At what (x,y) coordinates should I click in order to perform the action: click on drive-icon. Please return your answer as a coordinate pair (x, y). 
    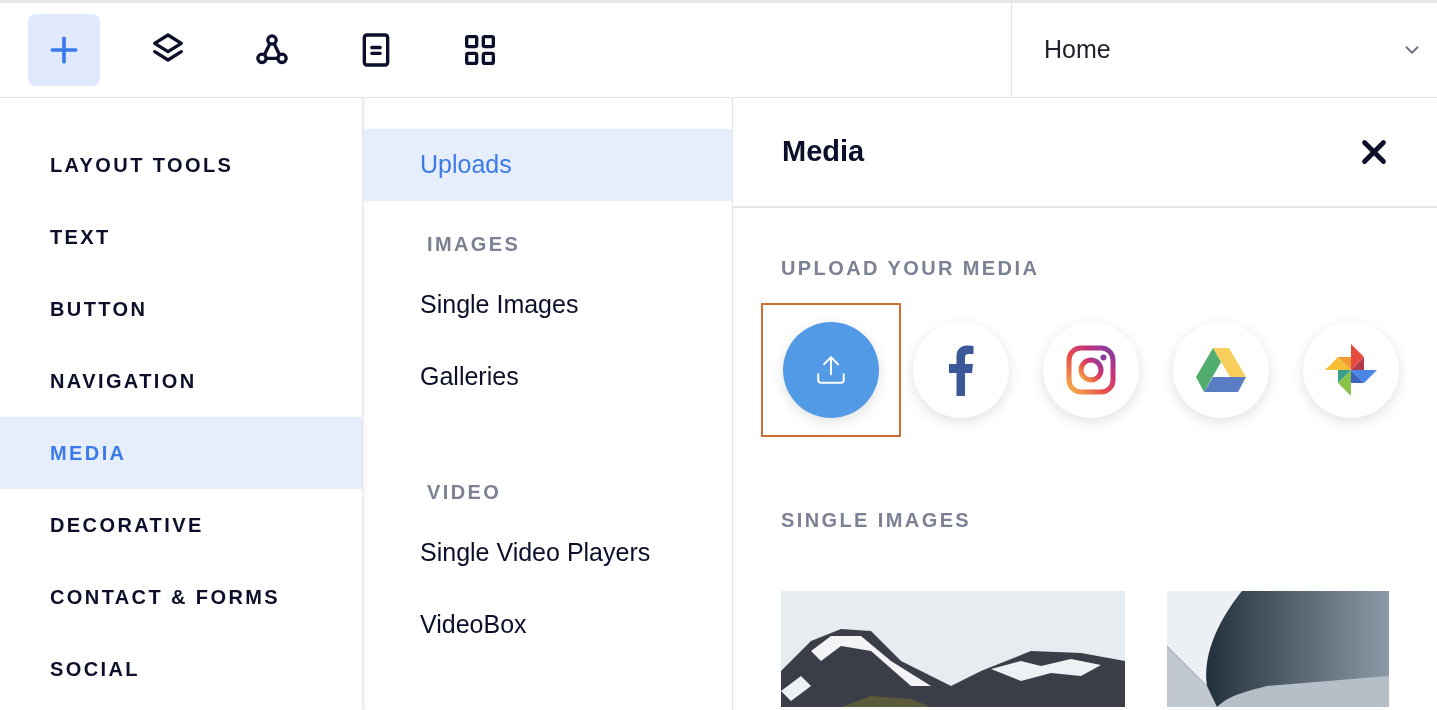
    Looking at the image, I should click on (1221, 370).